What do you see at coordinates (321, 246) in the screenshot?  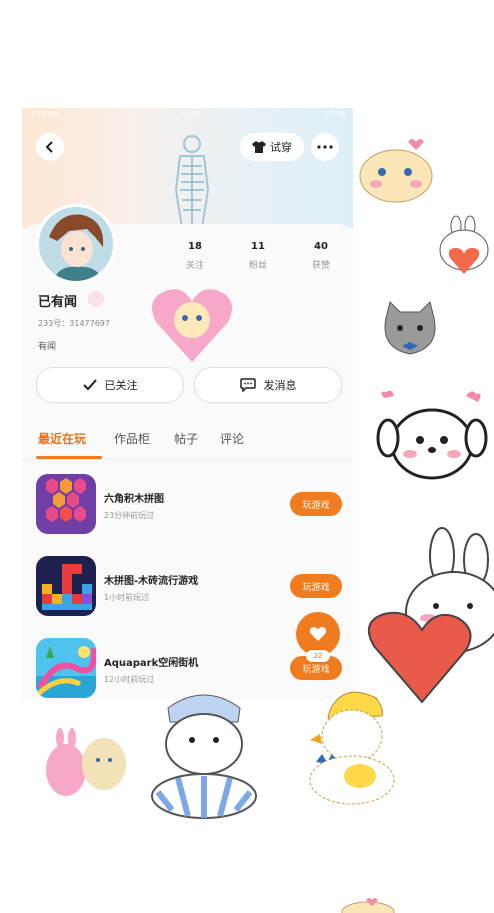 I see `stat-value: 40` at bounding box center [321, 246].